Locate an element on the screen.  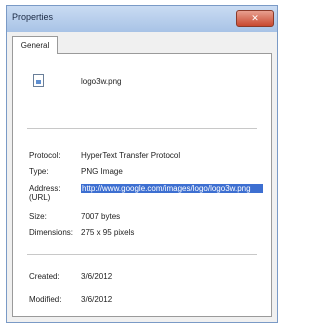
created-label: Created: is located at coordinates (44, 276).